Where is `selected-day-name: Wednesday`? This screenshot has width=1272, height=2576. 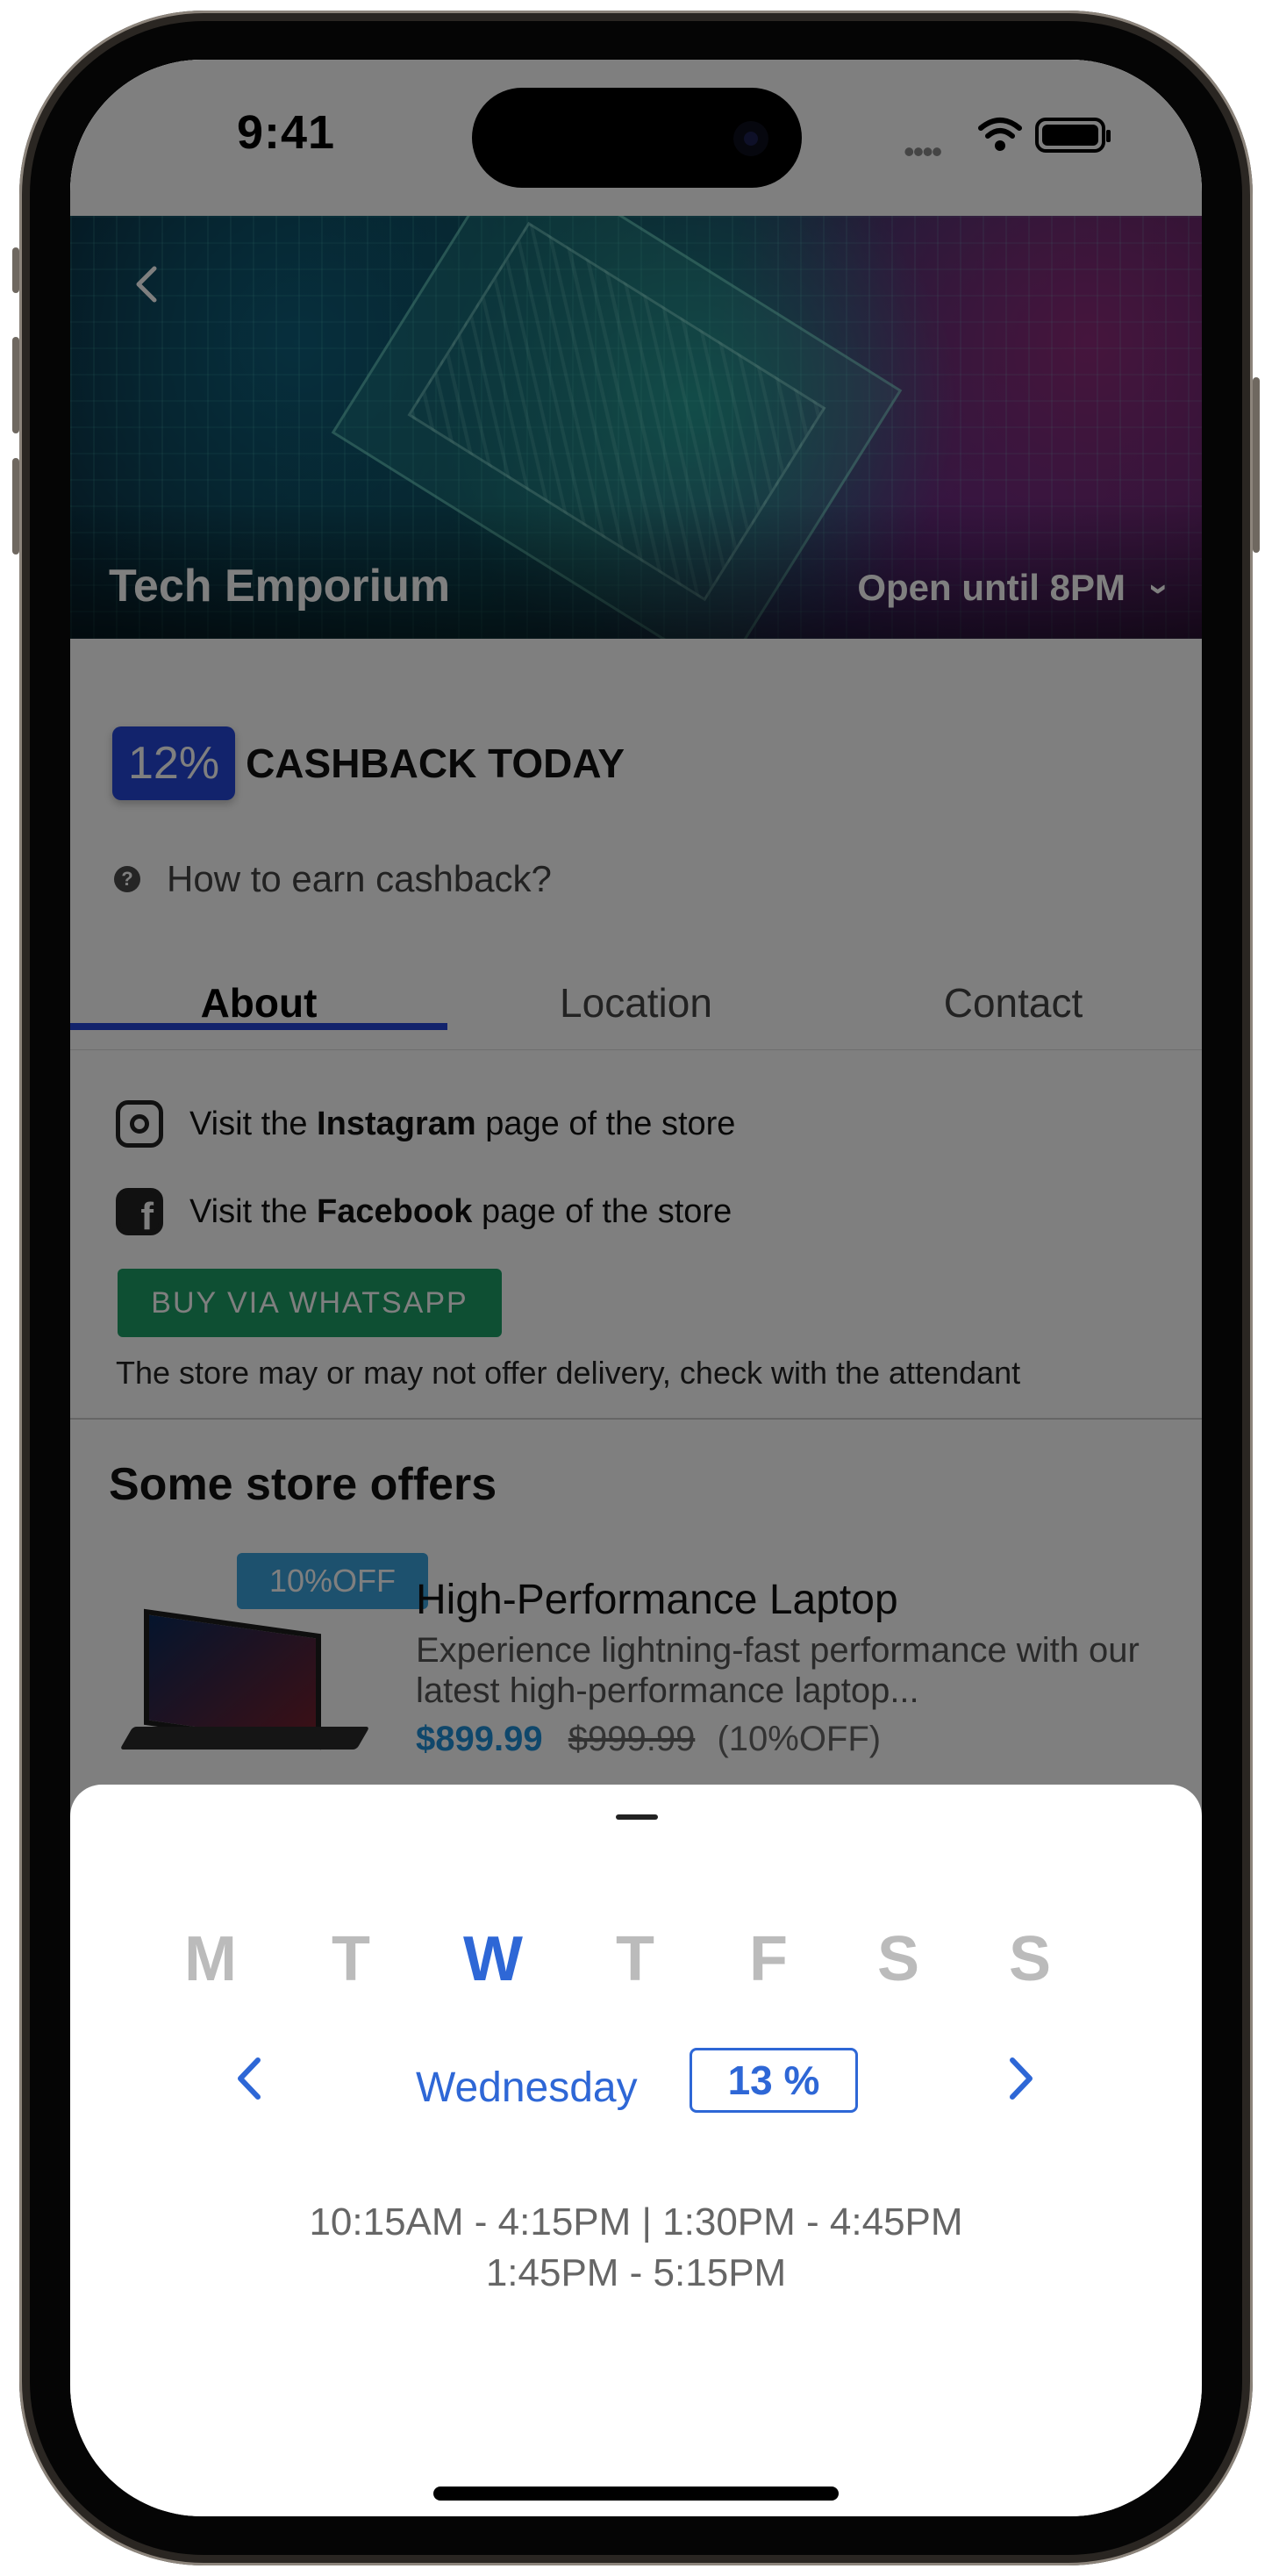
selected-day-name: Wednesday is located at coordinates (527, 2087).